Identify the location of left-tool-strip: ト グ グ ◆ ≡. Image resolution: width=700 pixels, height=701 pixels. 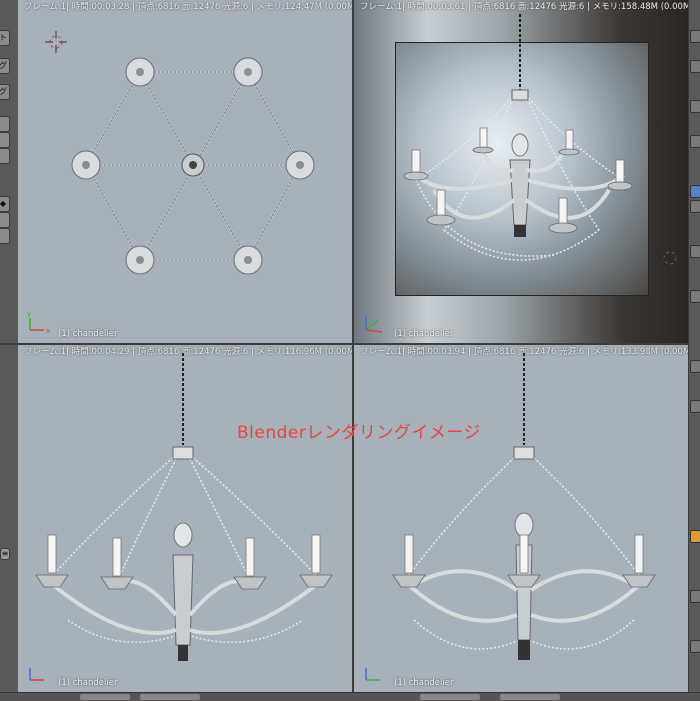
(9, 350).